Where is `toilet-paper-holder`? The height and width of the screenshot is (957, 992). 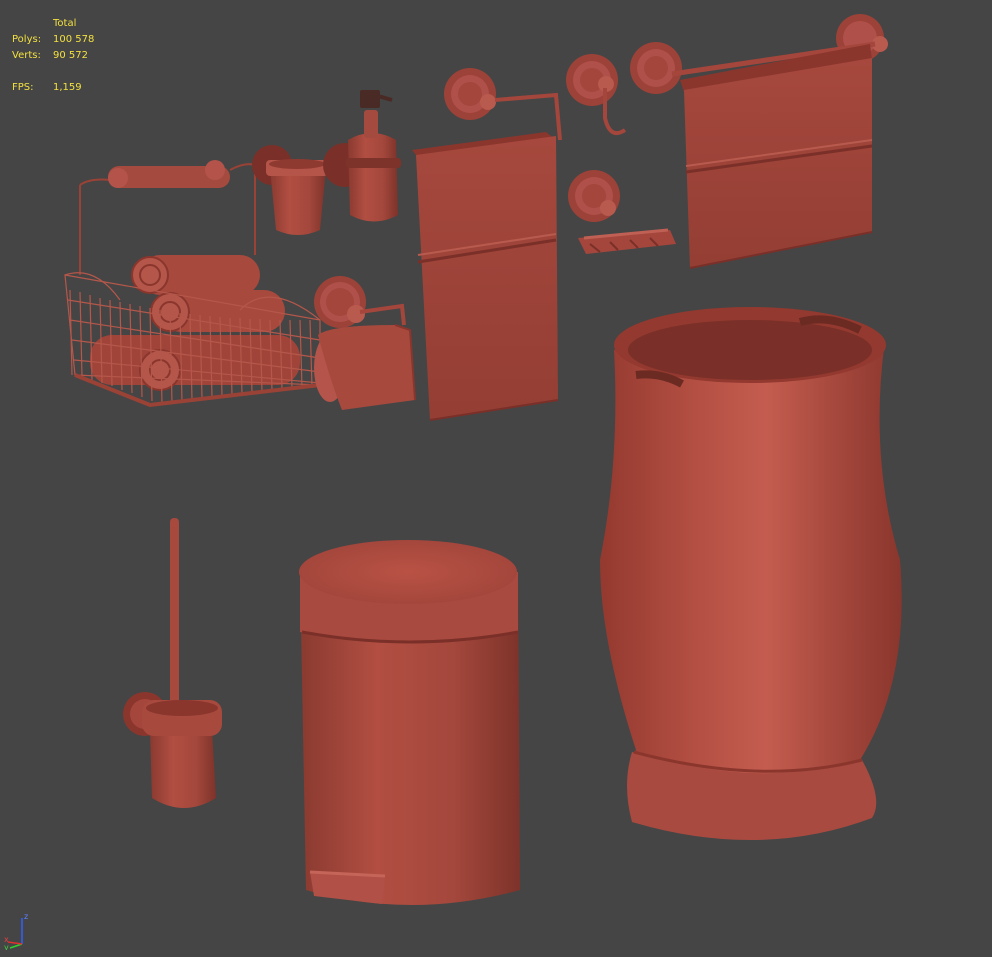
toilet-paper-holder is located at coordinates (365, 343).